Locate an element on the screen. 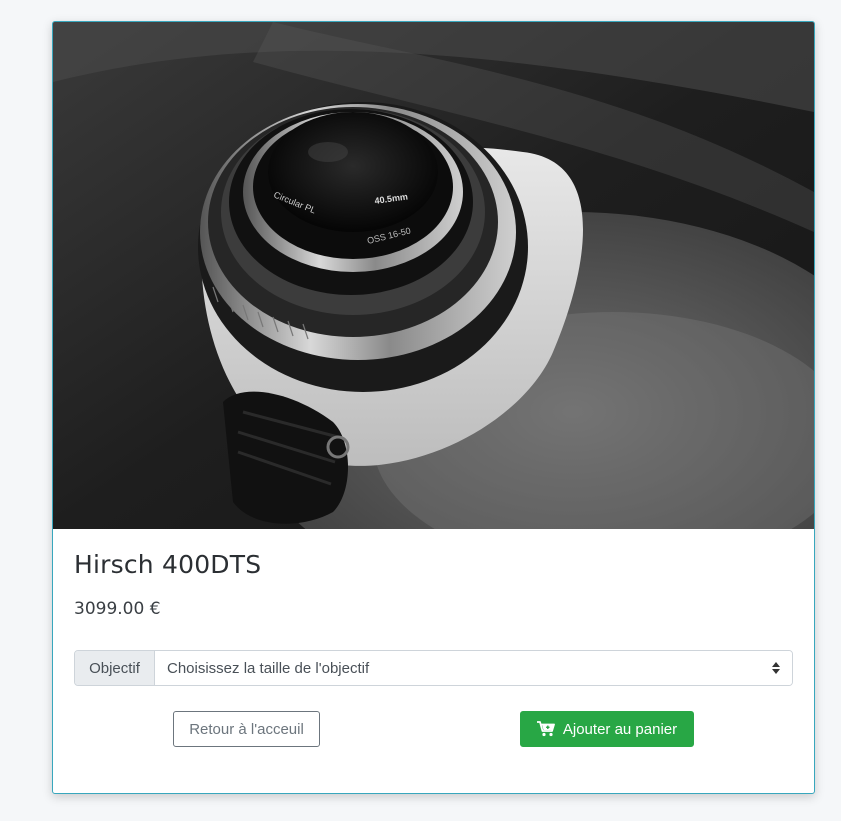 This screenshot has height=821, width=841. sort-icon is located at coordinates (776, 668).